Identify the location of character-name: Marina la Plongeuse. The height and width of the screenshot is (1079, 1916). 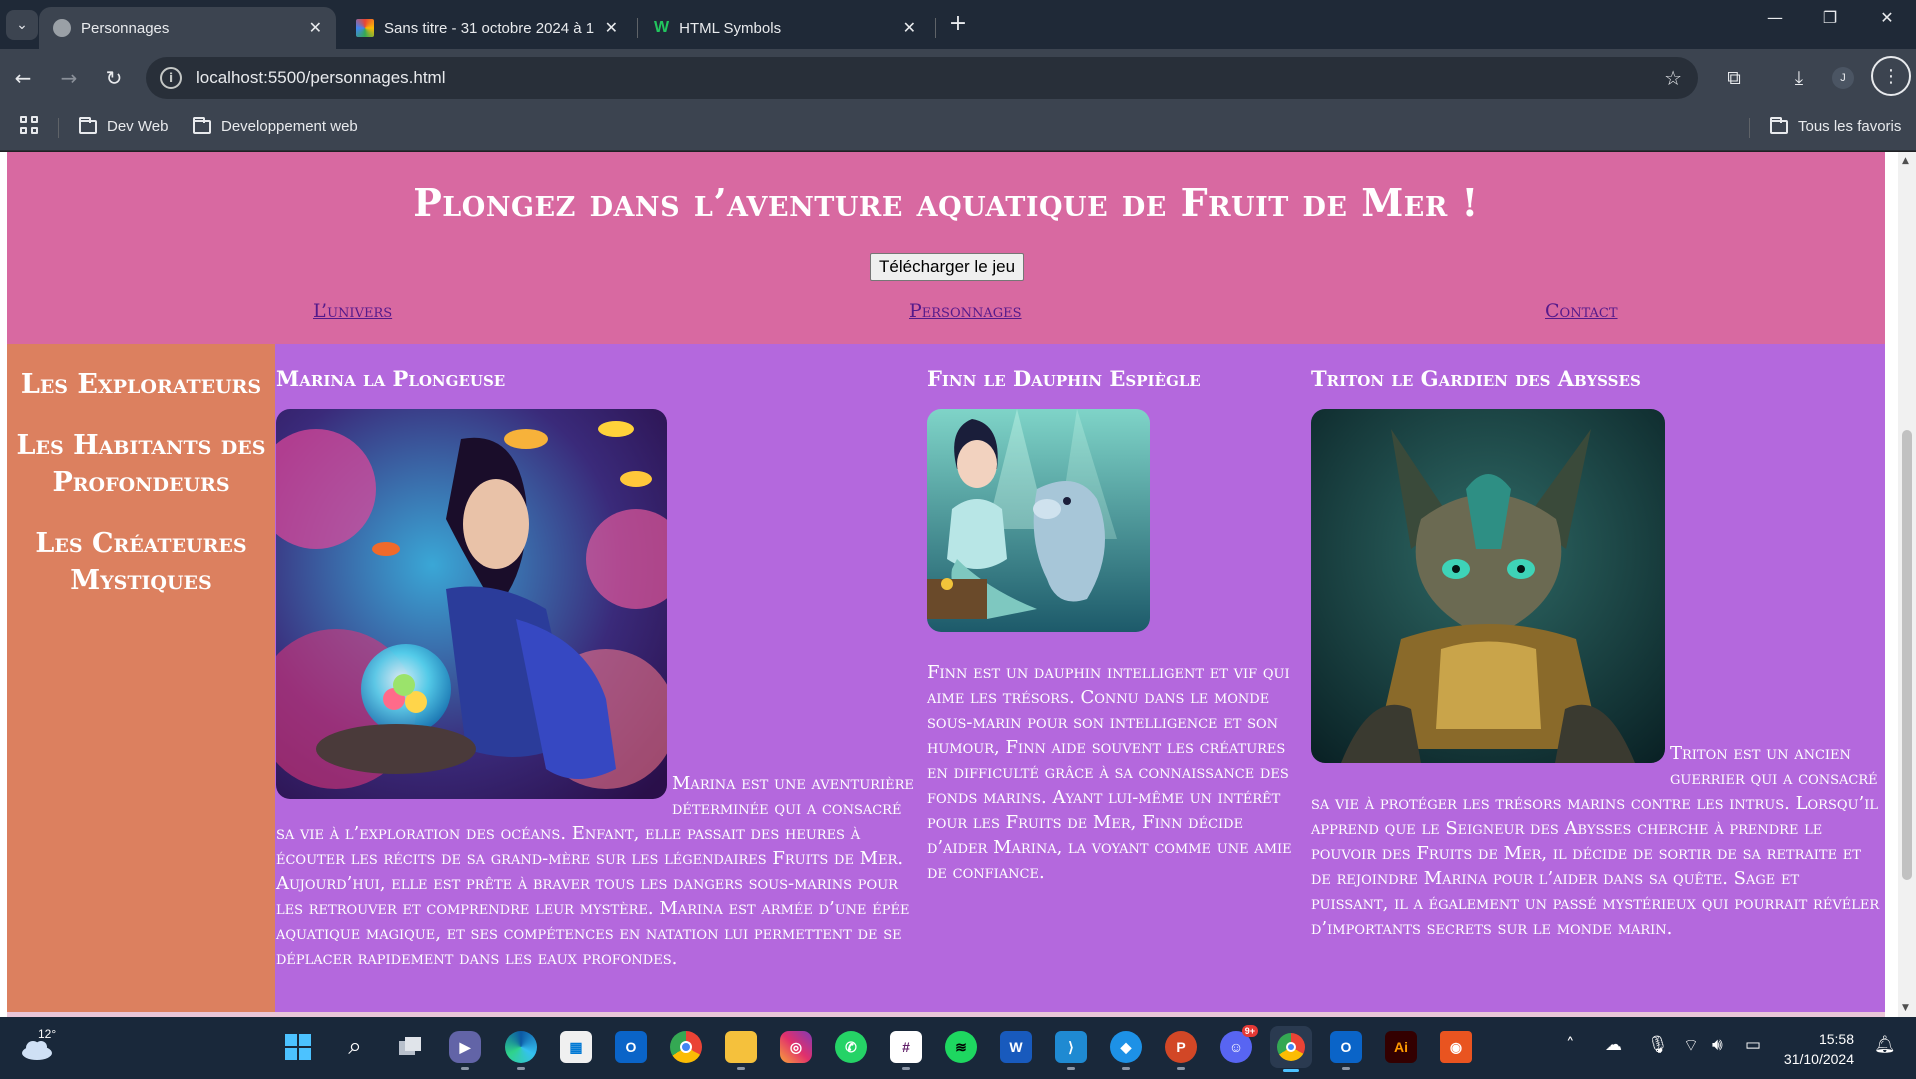
(391, 378).